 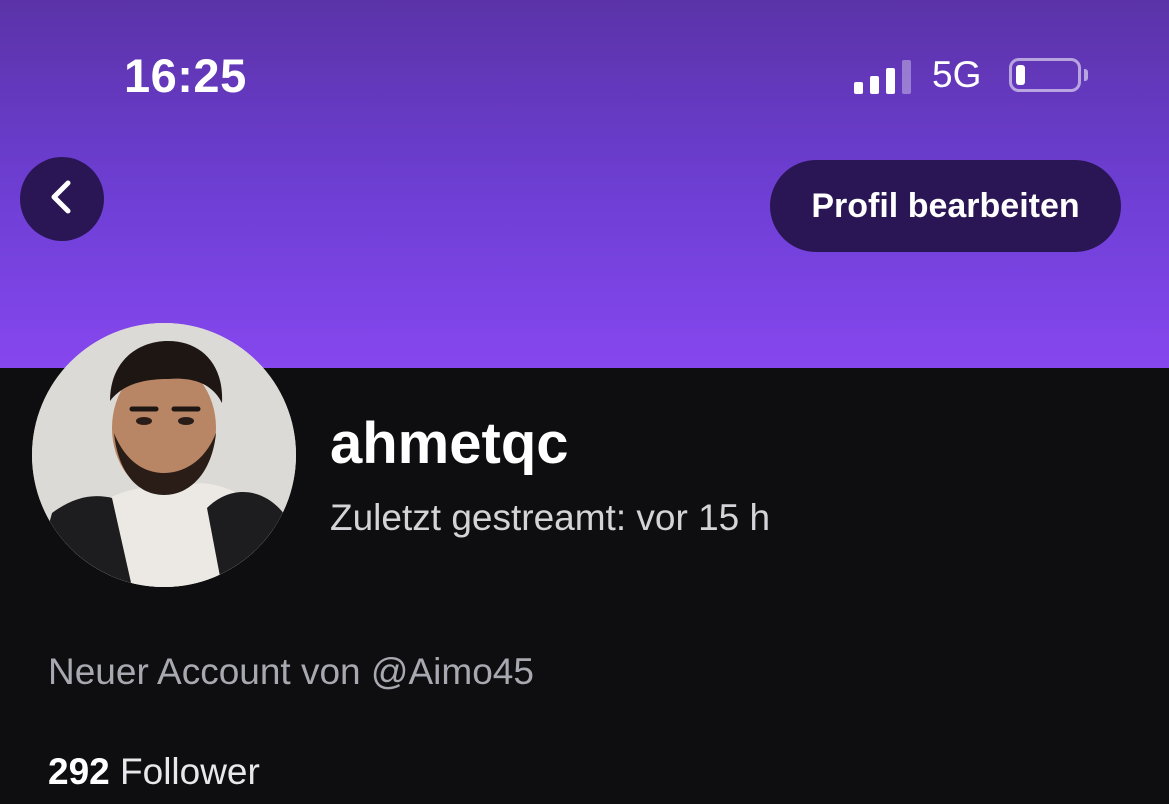 I want to click on avatar, so click(x=164, y=455).